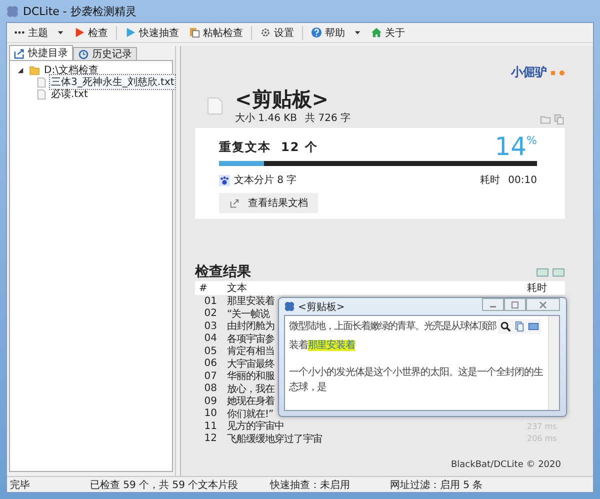 The height and width of the screenshot is (499, 600). What do you see at coordinates (250, 364) in the screenshot?
I see `table-cell-text: 大宇宙最终` at bounding box center [250, 364].